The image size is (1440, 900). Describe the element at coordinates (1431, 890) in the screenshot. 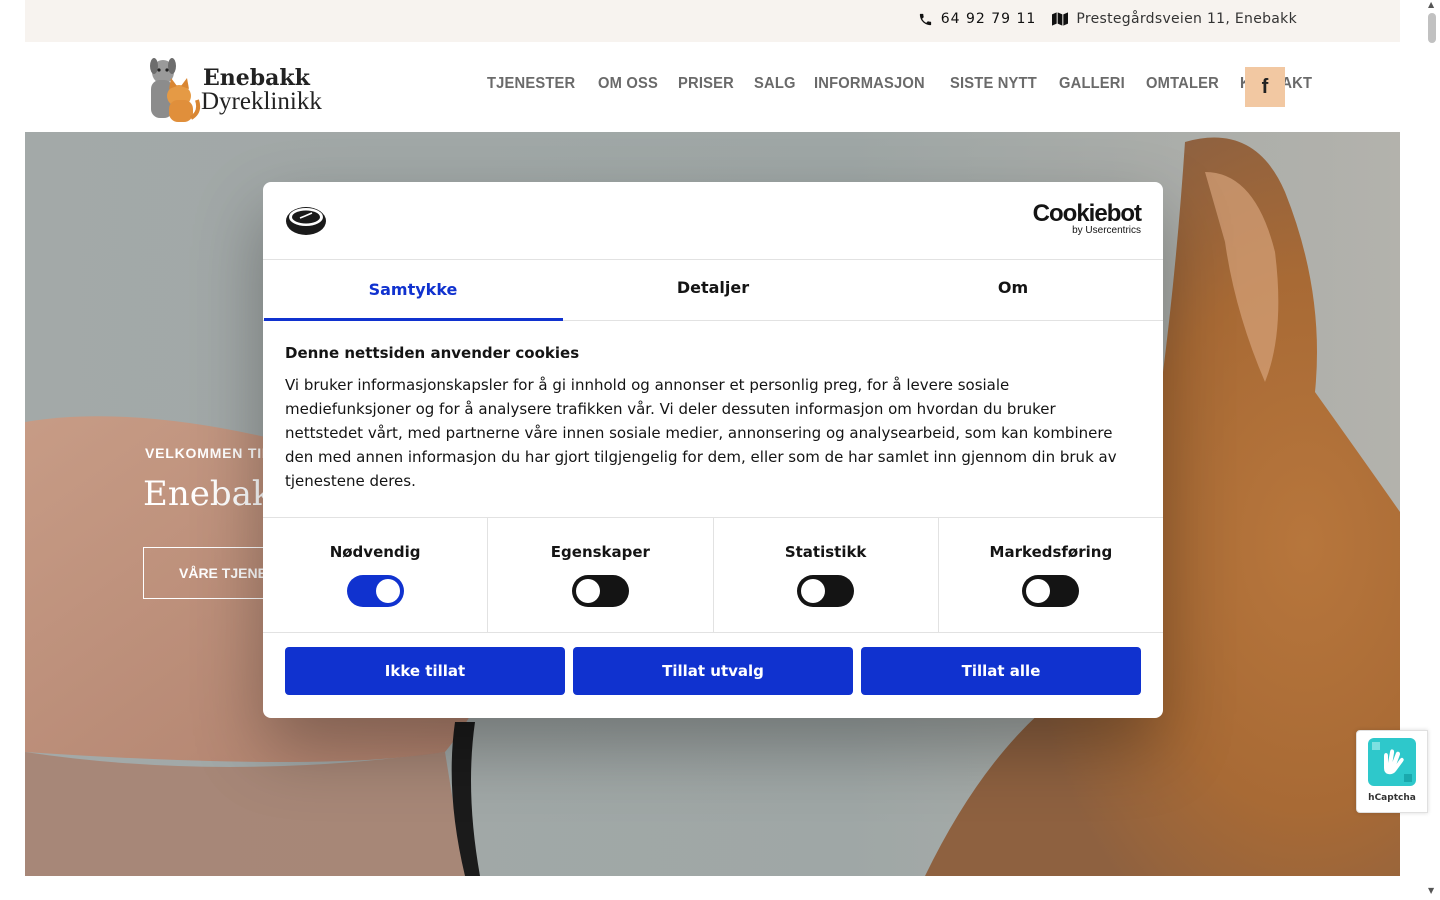

I see `scroll-down-arrow-icon: ▼` at that location.